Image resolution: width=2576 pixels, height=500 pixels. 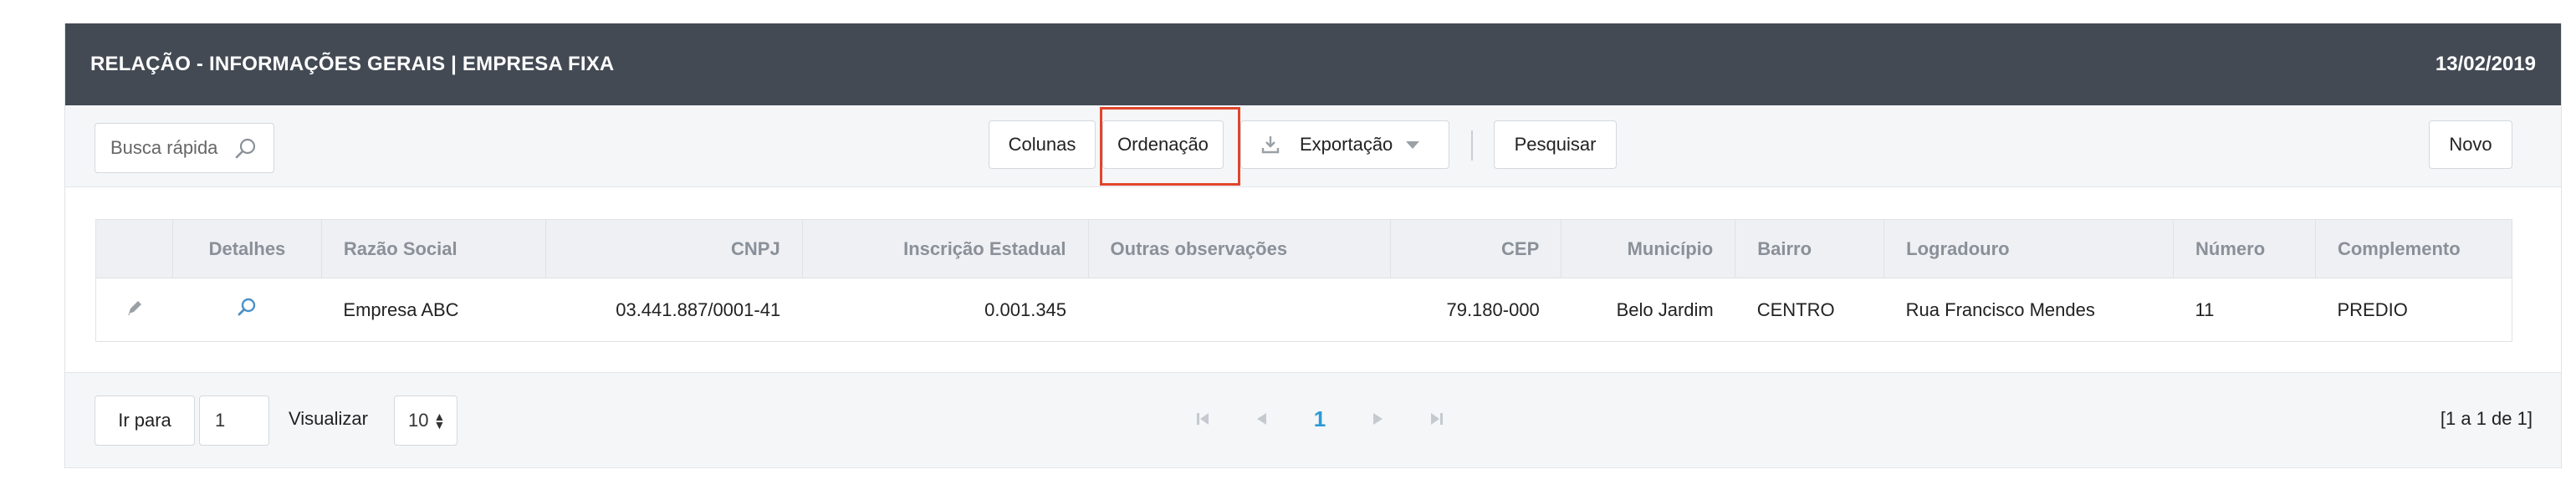 I want to click on cell-complemento: PREDIO, so click(x=2414, y=310).